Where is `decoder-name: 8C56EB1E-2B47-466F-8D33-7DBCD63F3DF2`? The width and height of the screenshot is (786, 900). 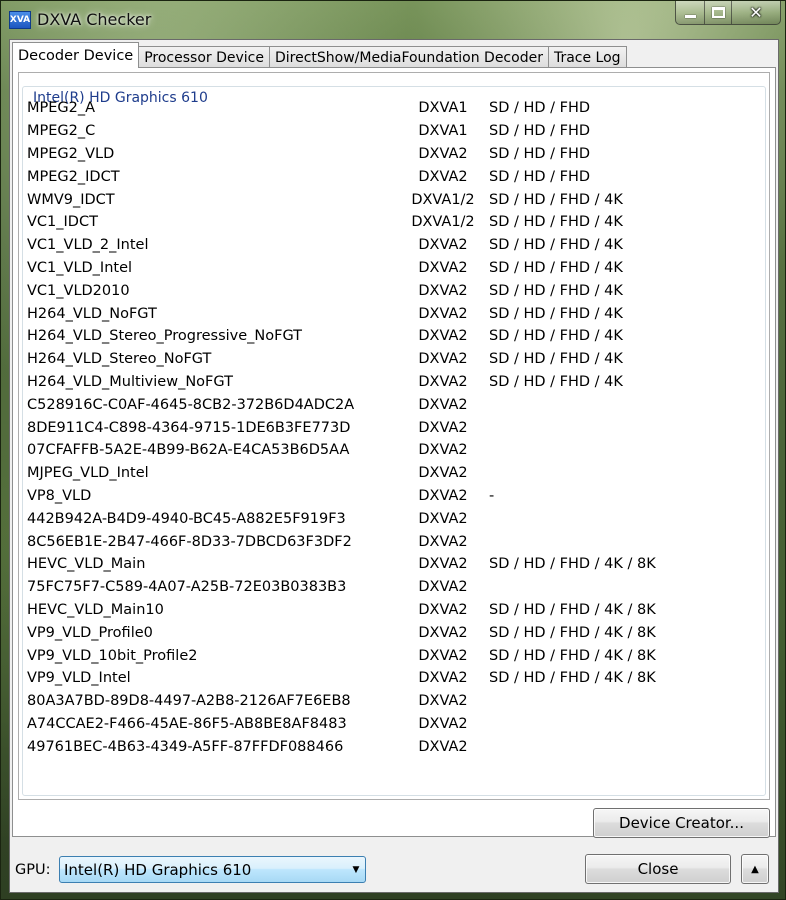 decoder-name: 8C56EB1E-2B47-466F-8D33-7DBCD63F3DF2 is located at coordinates (189, 541).